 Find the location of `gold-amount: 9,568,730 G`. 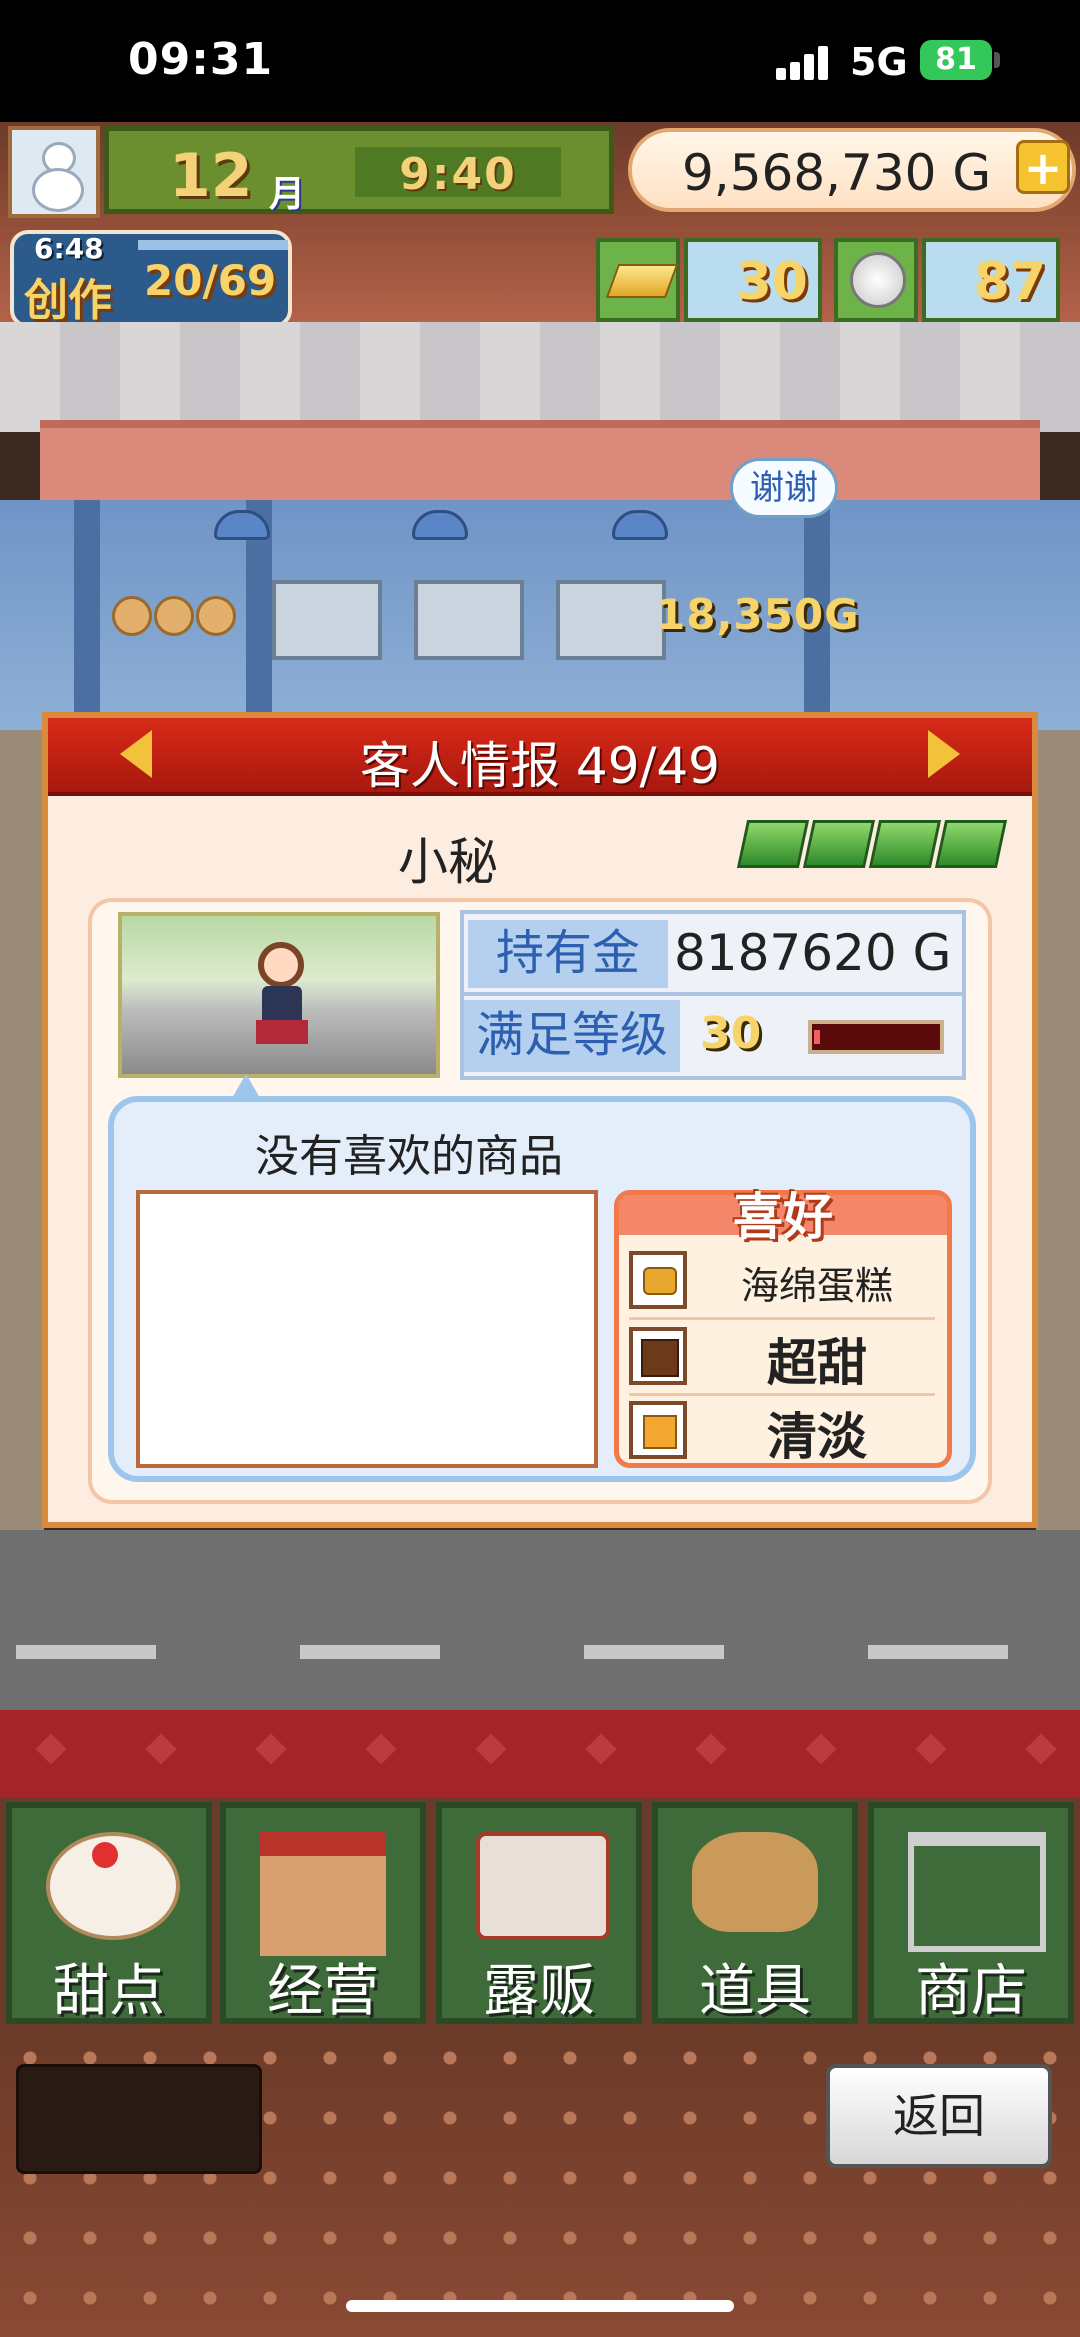

gold-amount: 9,568,730 G is located at coordinates (837, 173).